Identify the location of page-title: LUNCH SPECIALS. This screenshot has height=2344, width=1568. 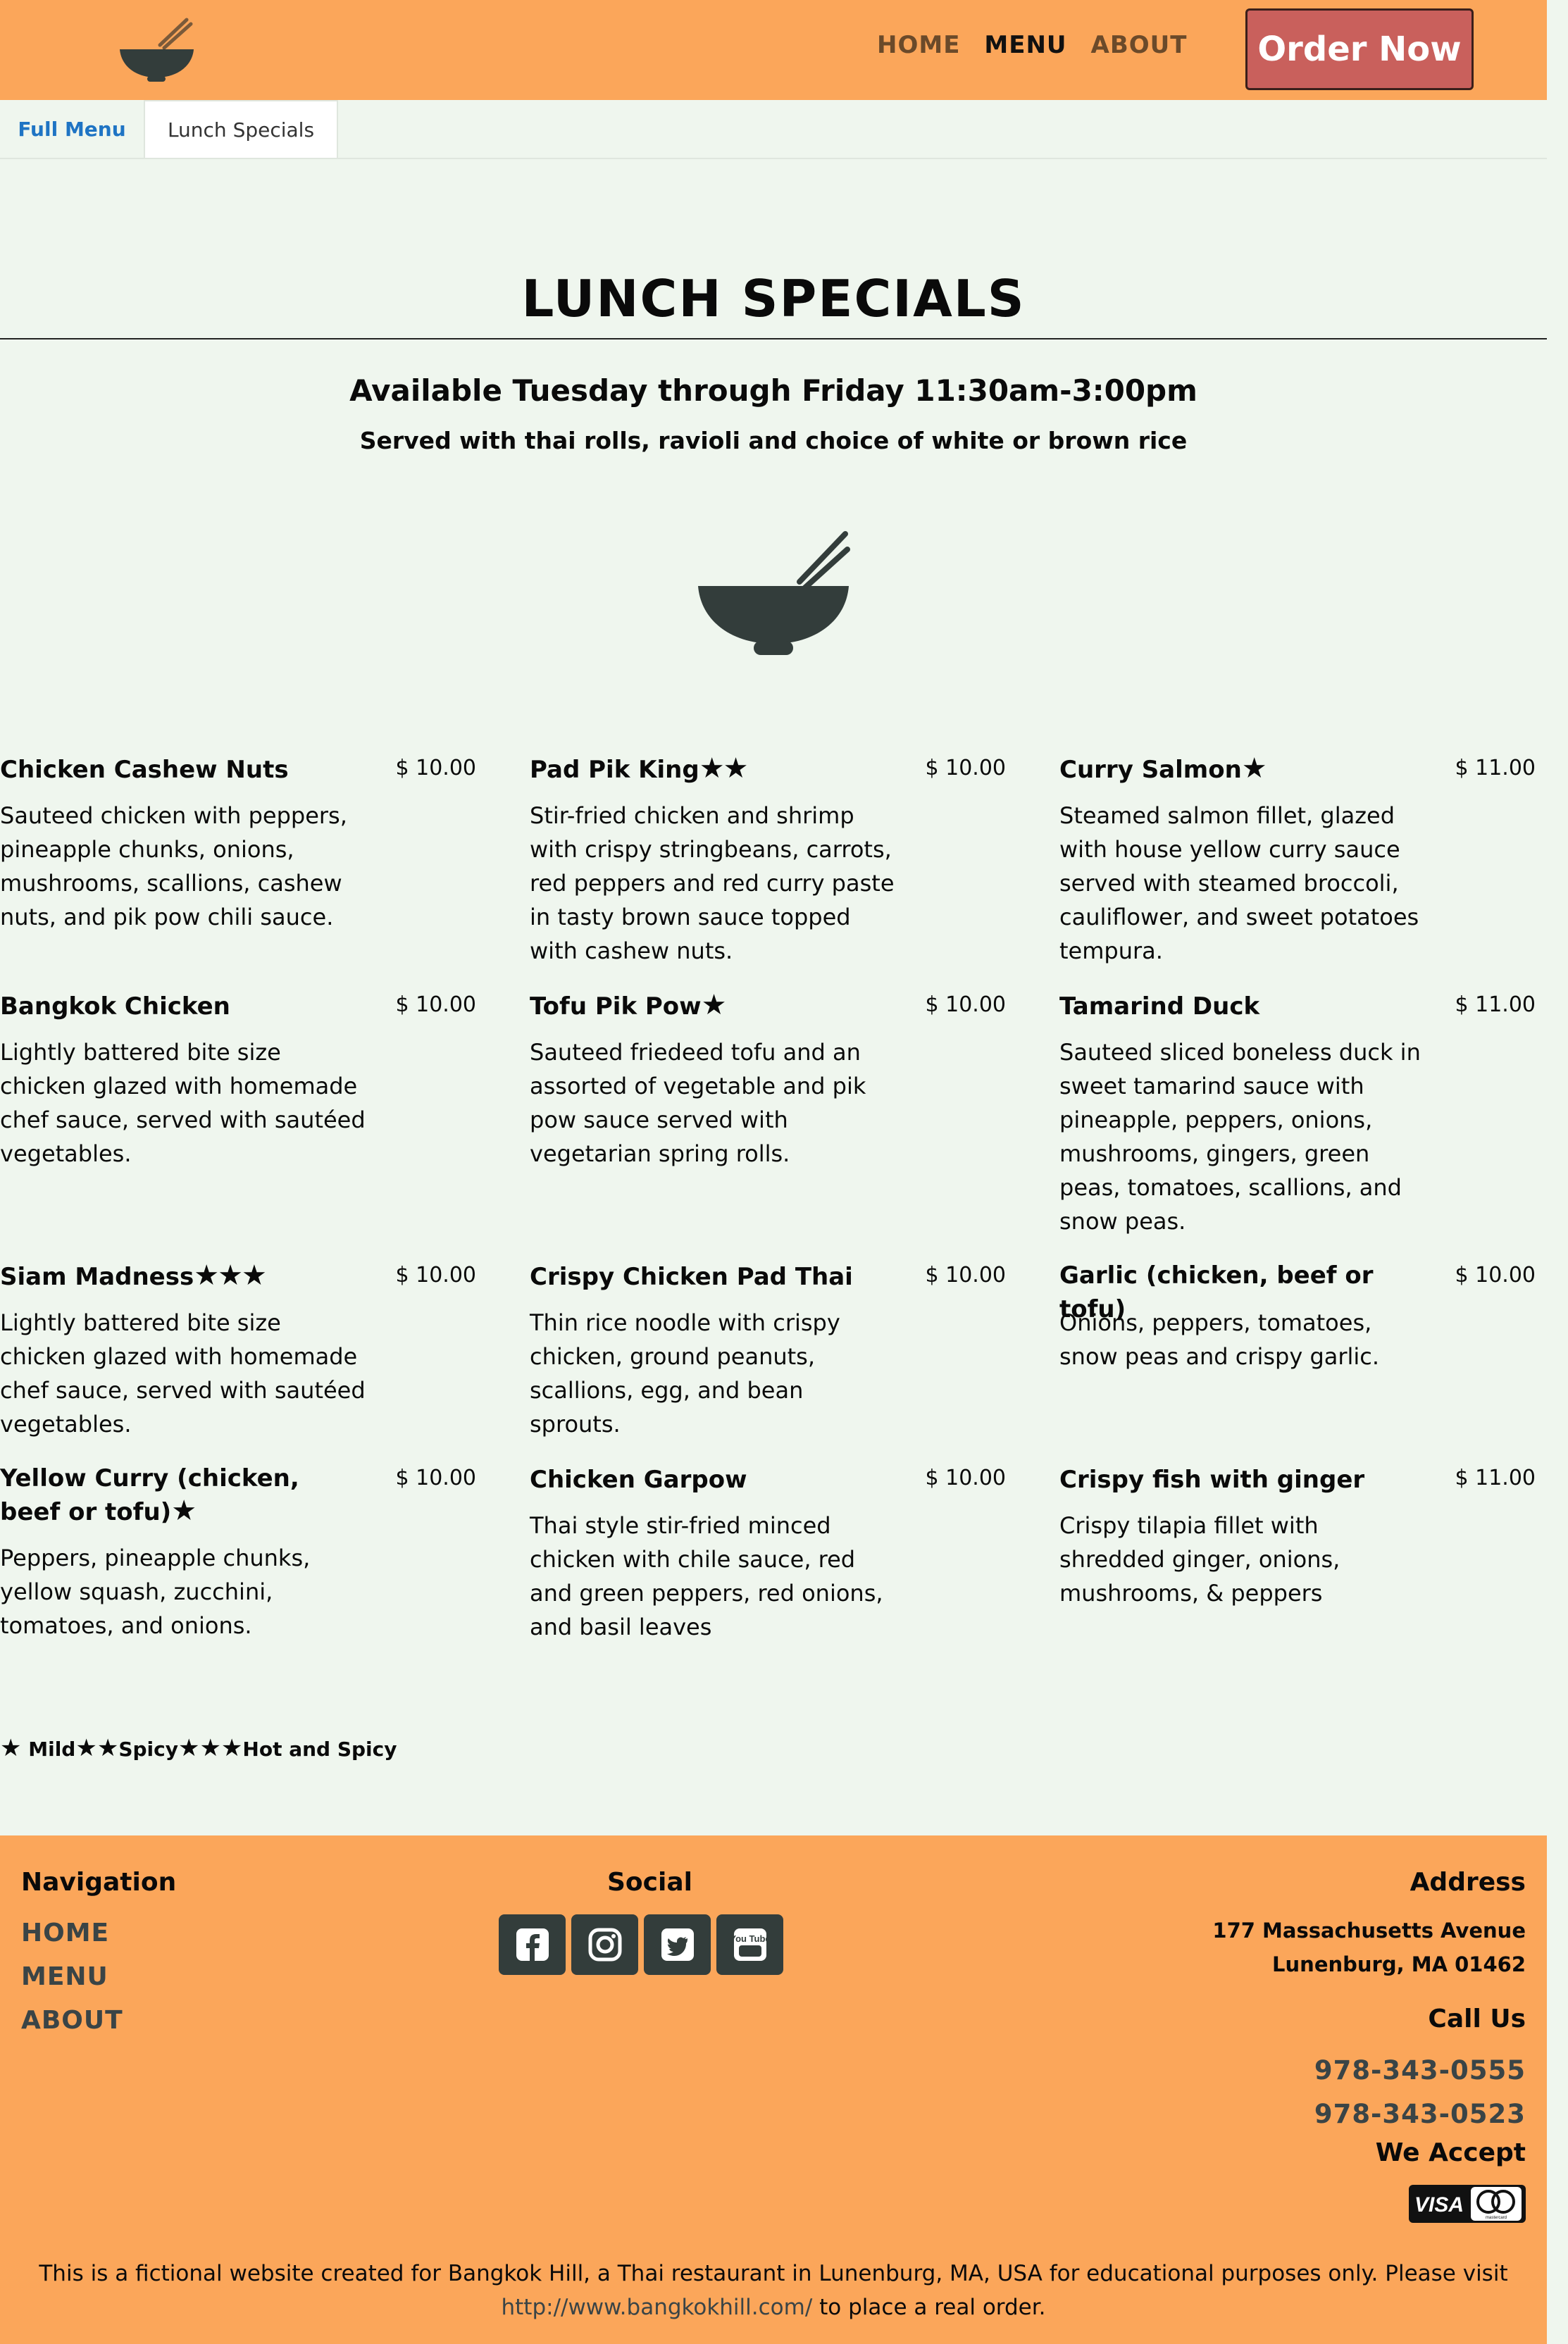
(773, 299).